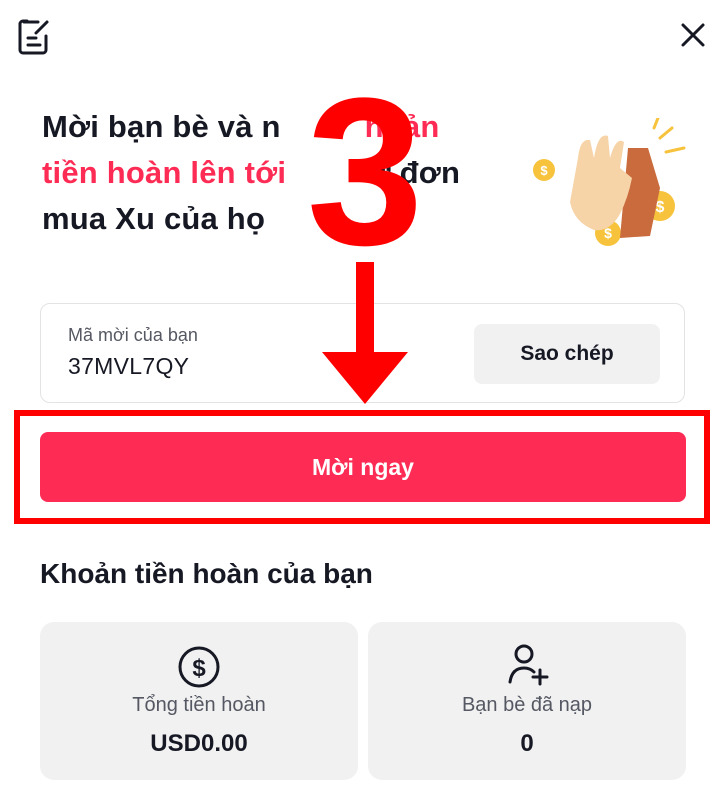  I want to click on invite-code-value: 37MVL7QY, so click(129, 366).